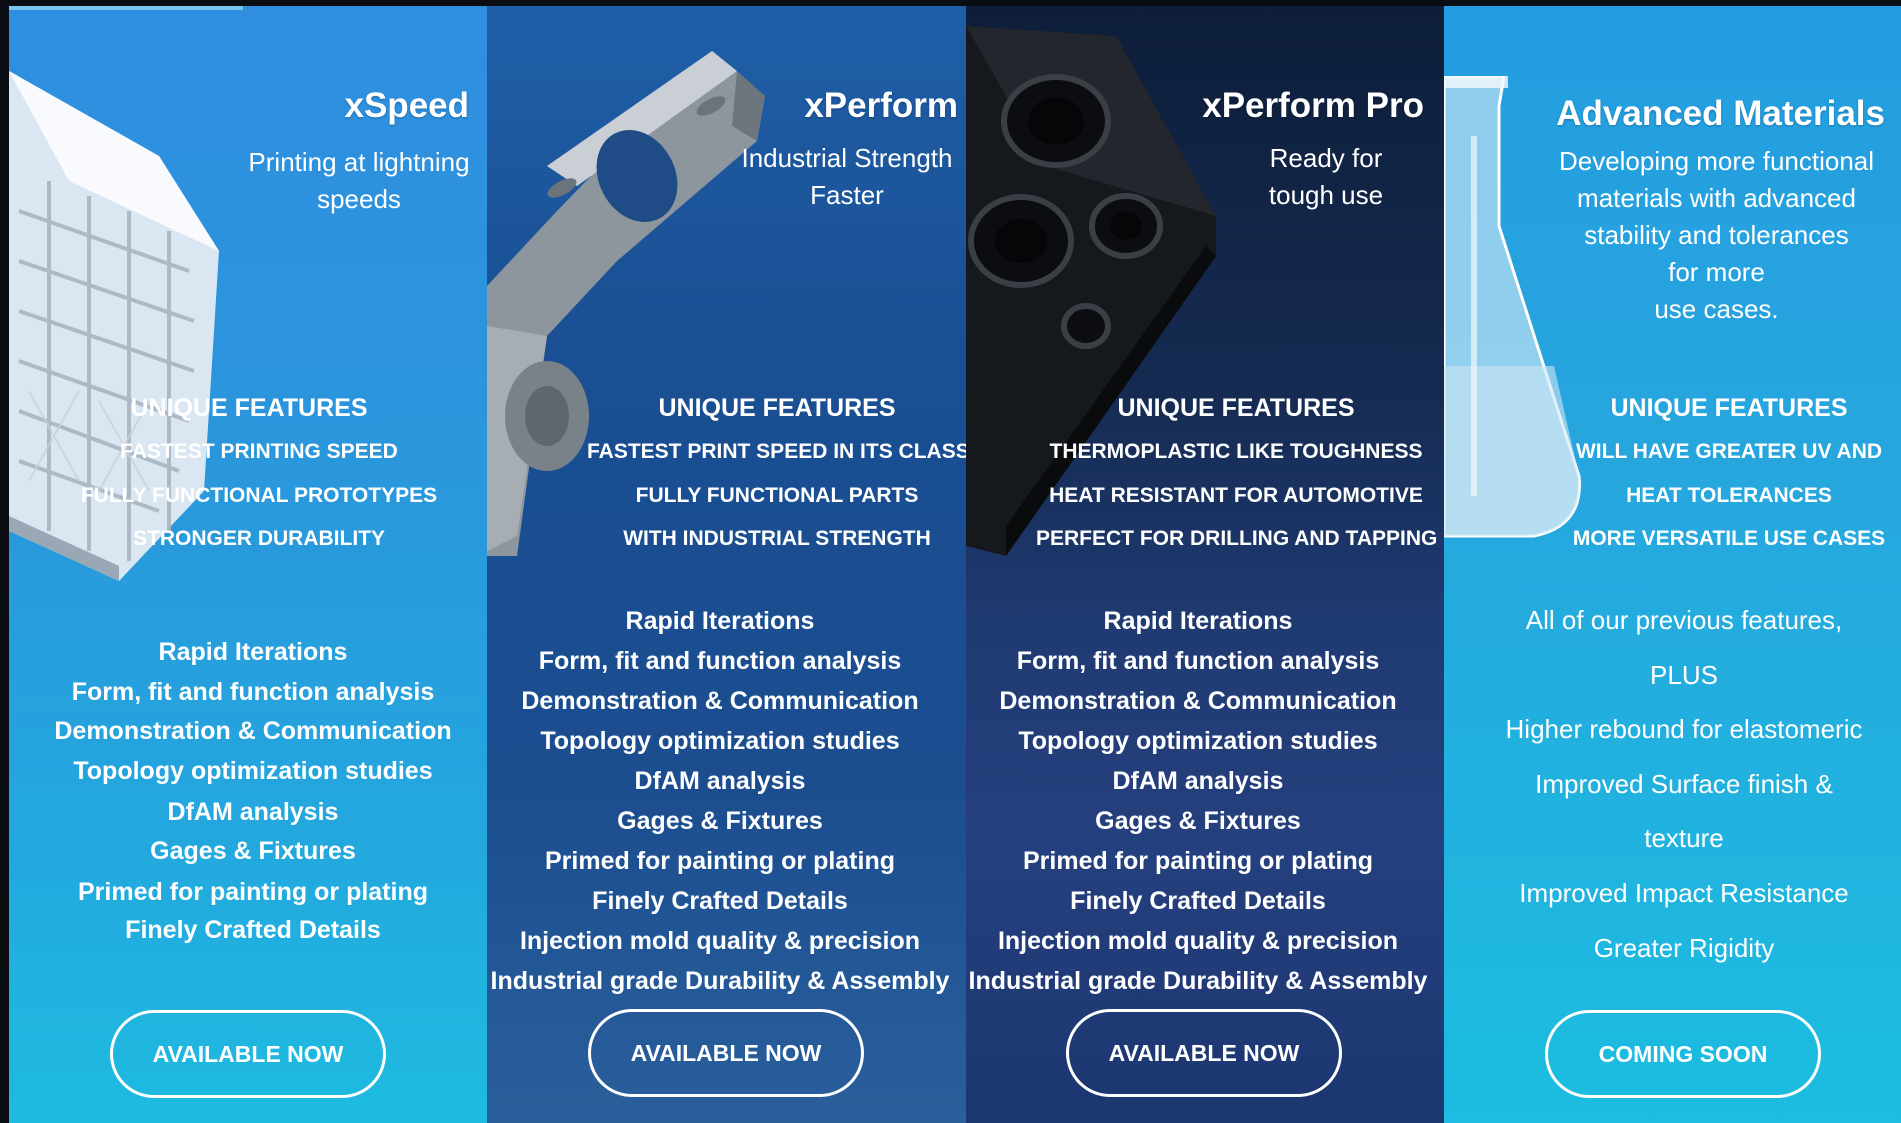  Describe the element at coordinates (1326, 158) in the screenshot. I see `tagline-line: Ready for` at that location.